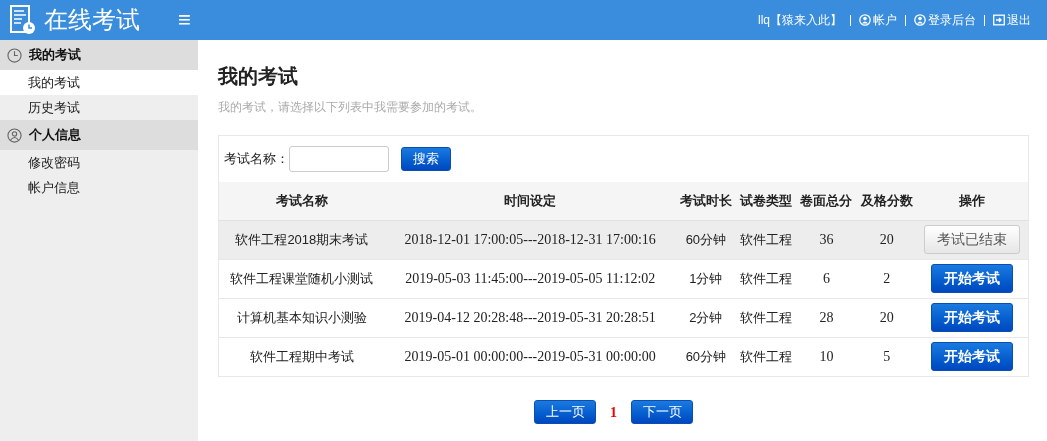 The height and width of the screenshot is (441, 1047). Describe the element at coordinates (302, 356) in the screenshot. I see `table-cell: 软件工程期中考试` at that location.